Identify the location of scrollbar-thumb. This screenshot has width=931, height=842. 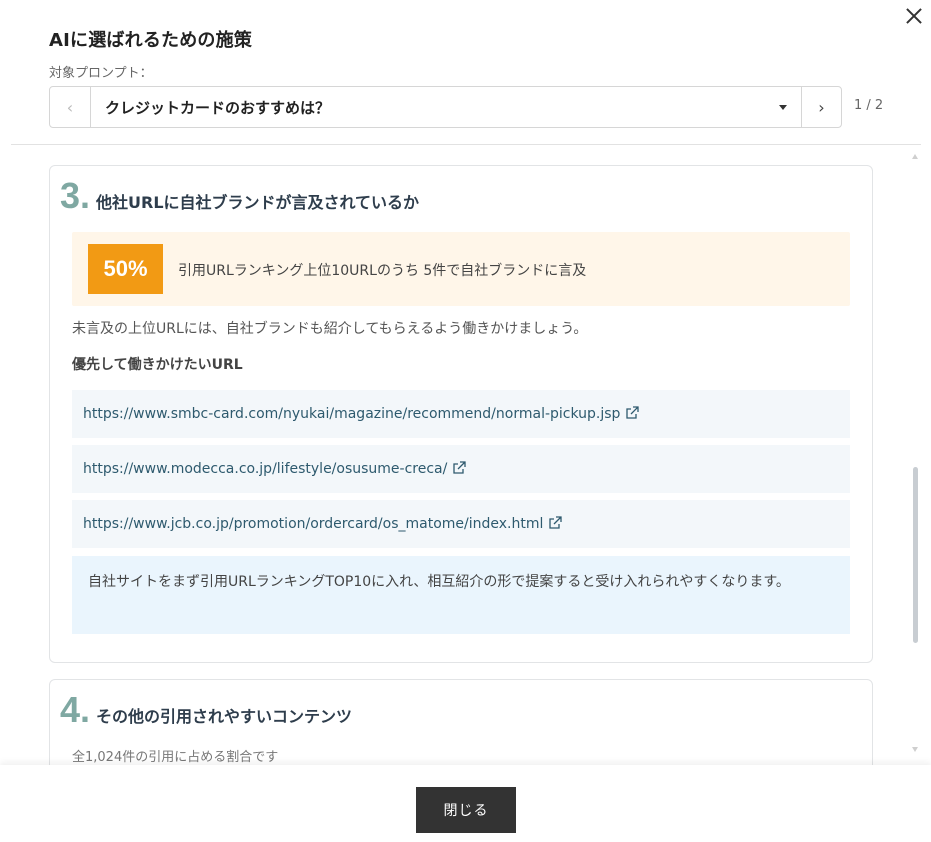
(915, 555).